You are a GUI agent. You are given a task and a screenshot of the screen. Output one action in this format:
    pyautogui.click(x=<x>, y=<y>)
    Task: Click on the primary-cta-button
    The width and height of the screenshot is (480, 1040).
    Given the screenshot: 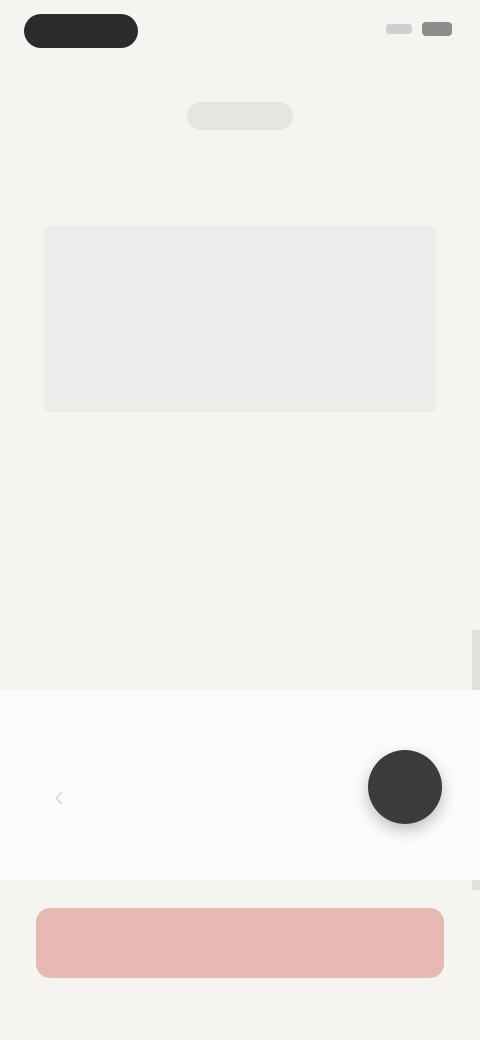 What is the action you would take?
    pyautogui.click(x=240, y=943)
    